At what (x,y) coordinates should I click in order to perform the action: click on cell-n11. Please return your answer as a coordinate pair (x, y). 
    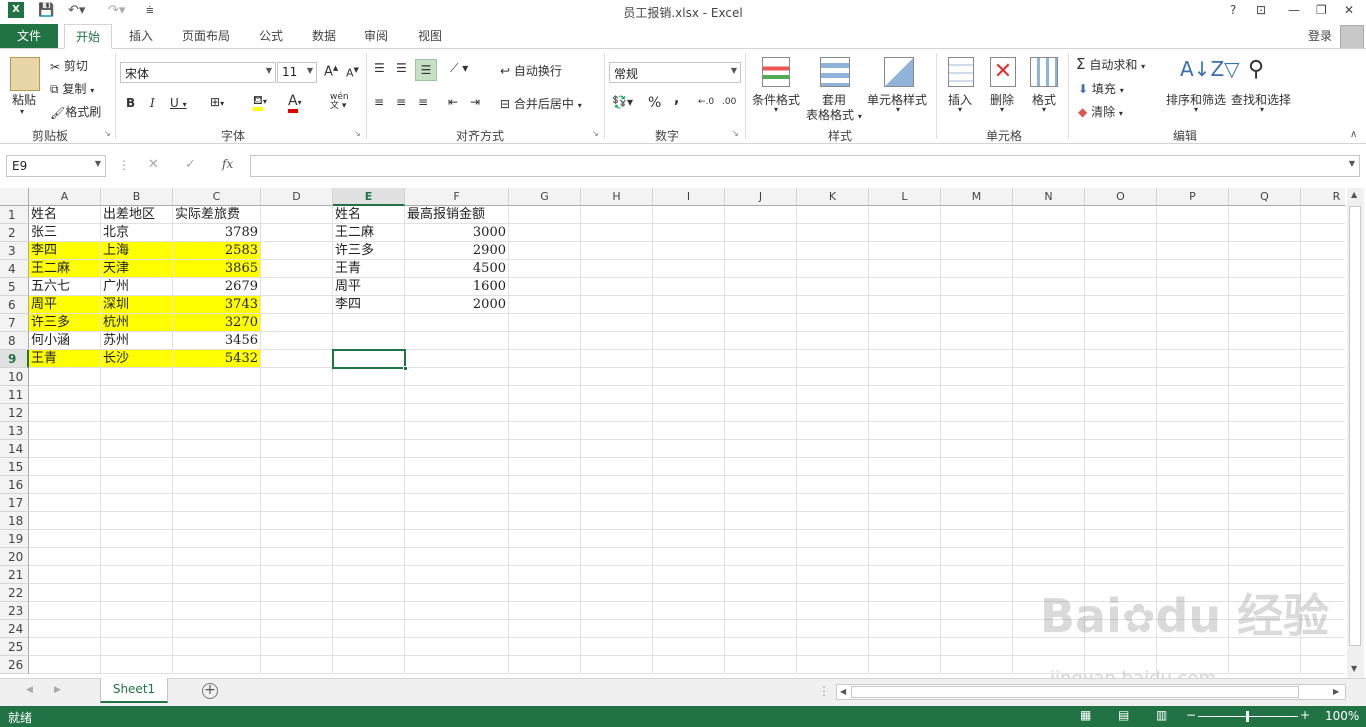
    Looking at the image, I should click on (1049, 395).